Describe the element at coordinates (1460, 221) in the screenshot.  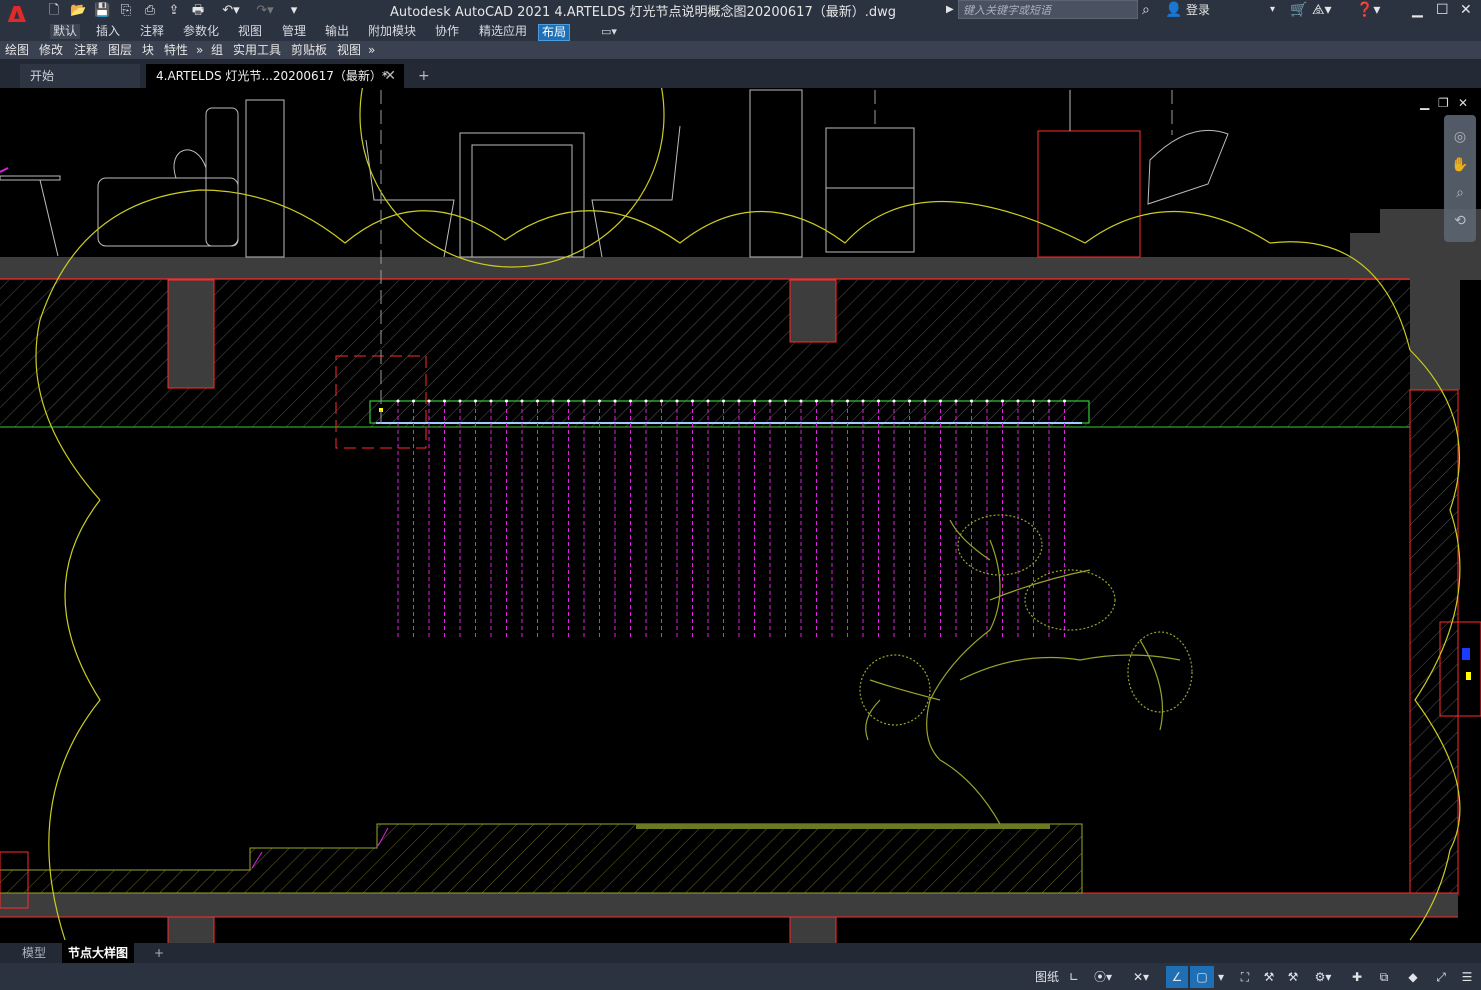
I see `orbit-icon: ⟲` at that location.